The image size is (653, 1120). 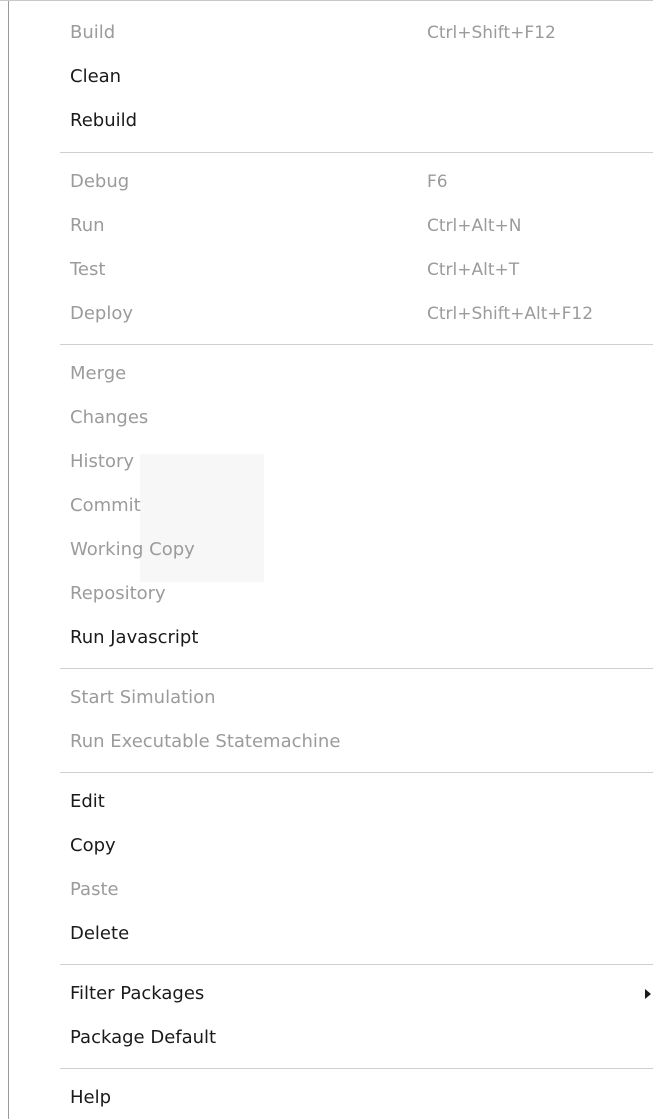 I want to click on menu-item-start-simulation-label: Start Simulation, so click(x=143, y=697).